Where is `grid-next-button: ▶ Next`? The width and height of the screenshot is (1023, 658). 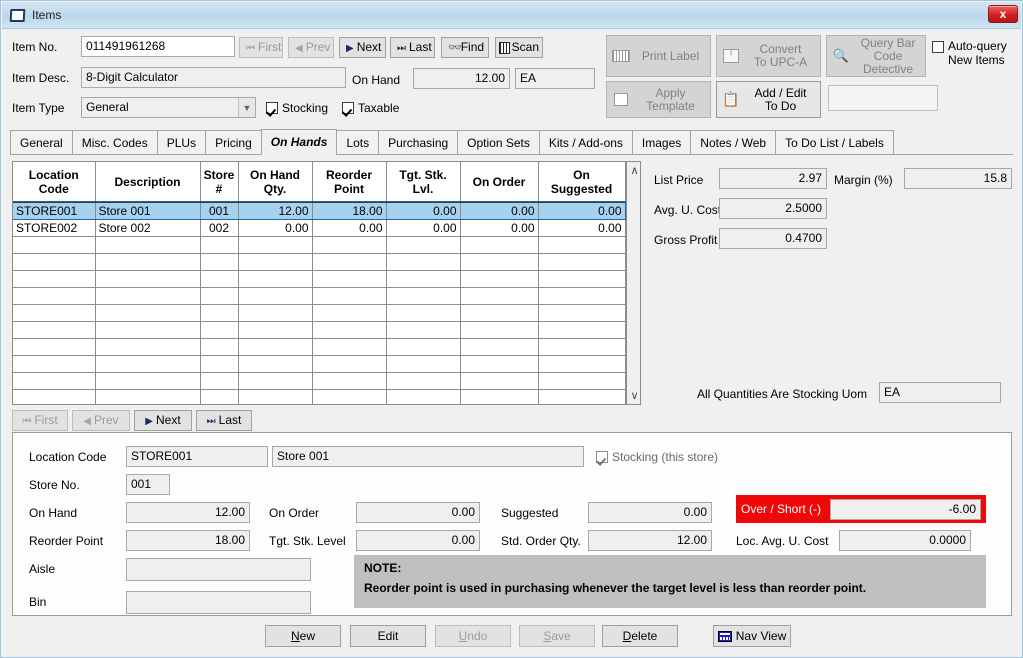 grid-next-button: ▶ Next is located at coordinates (163, 420).